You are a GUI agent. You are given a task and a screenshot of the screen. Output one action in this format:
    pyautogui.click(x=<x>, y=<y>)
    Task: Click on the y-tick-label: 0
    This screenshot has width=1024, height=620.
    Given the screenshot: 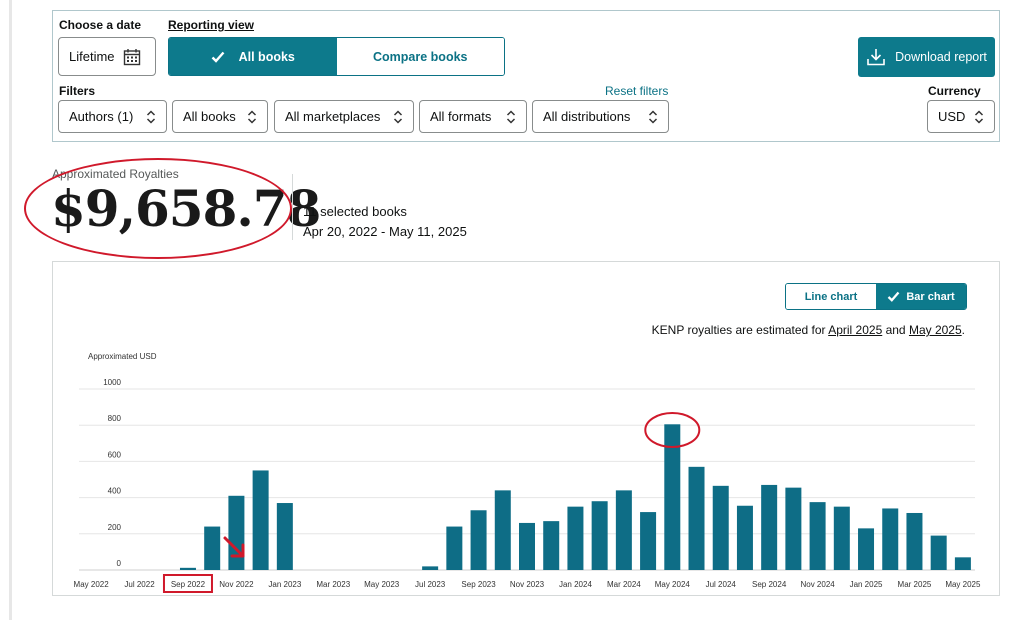 What is the action you would take?
    pyautogui.click(x=119, y=563)
    